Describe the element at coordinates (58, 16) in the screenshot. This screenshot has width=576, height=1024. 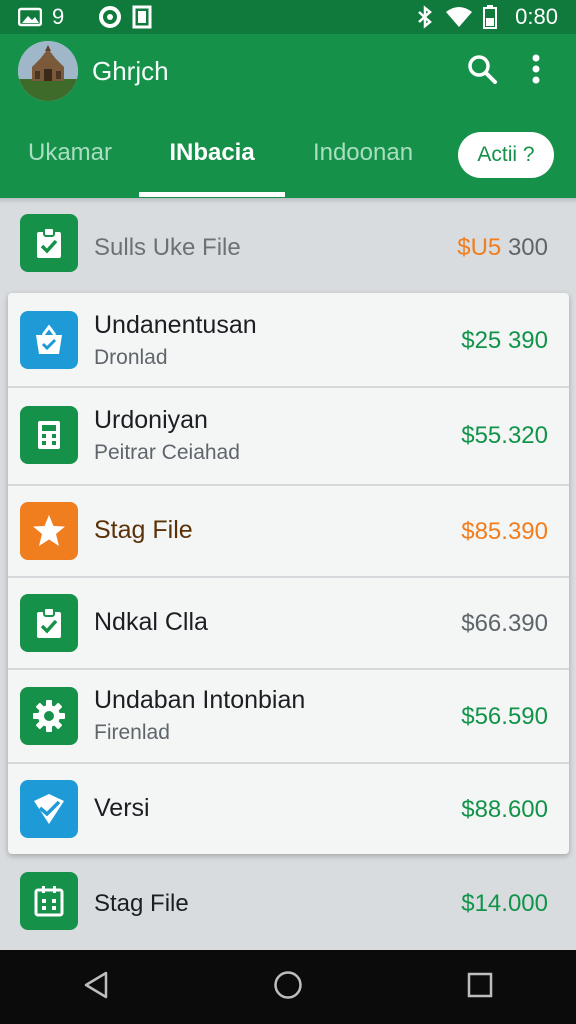
I see `status-number: 9` at that location.